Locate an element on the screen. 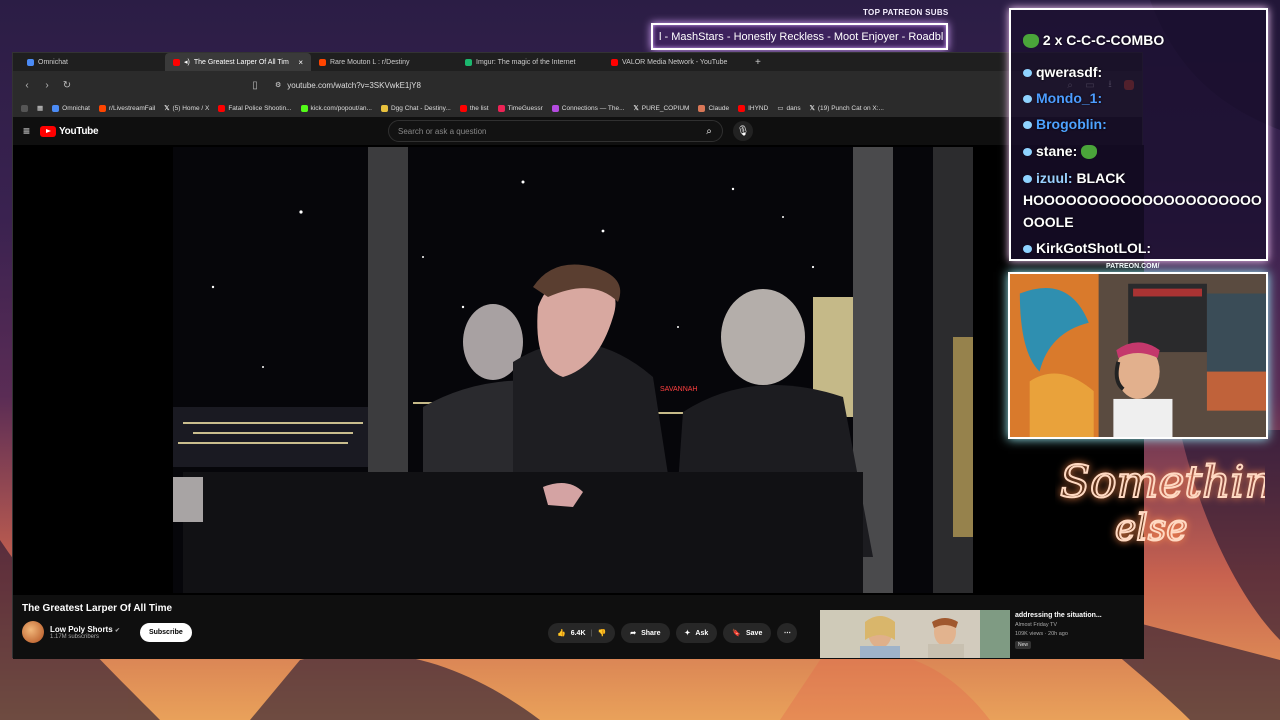 The image size is (1280, 720). bookmark-item: r/LivestreamFail is located at coordinates (126, 108).